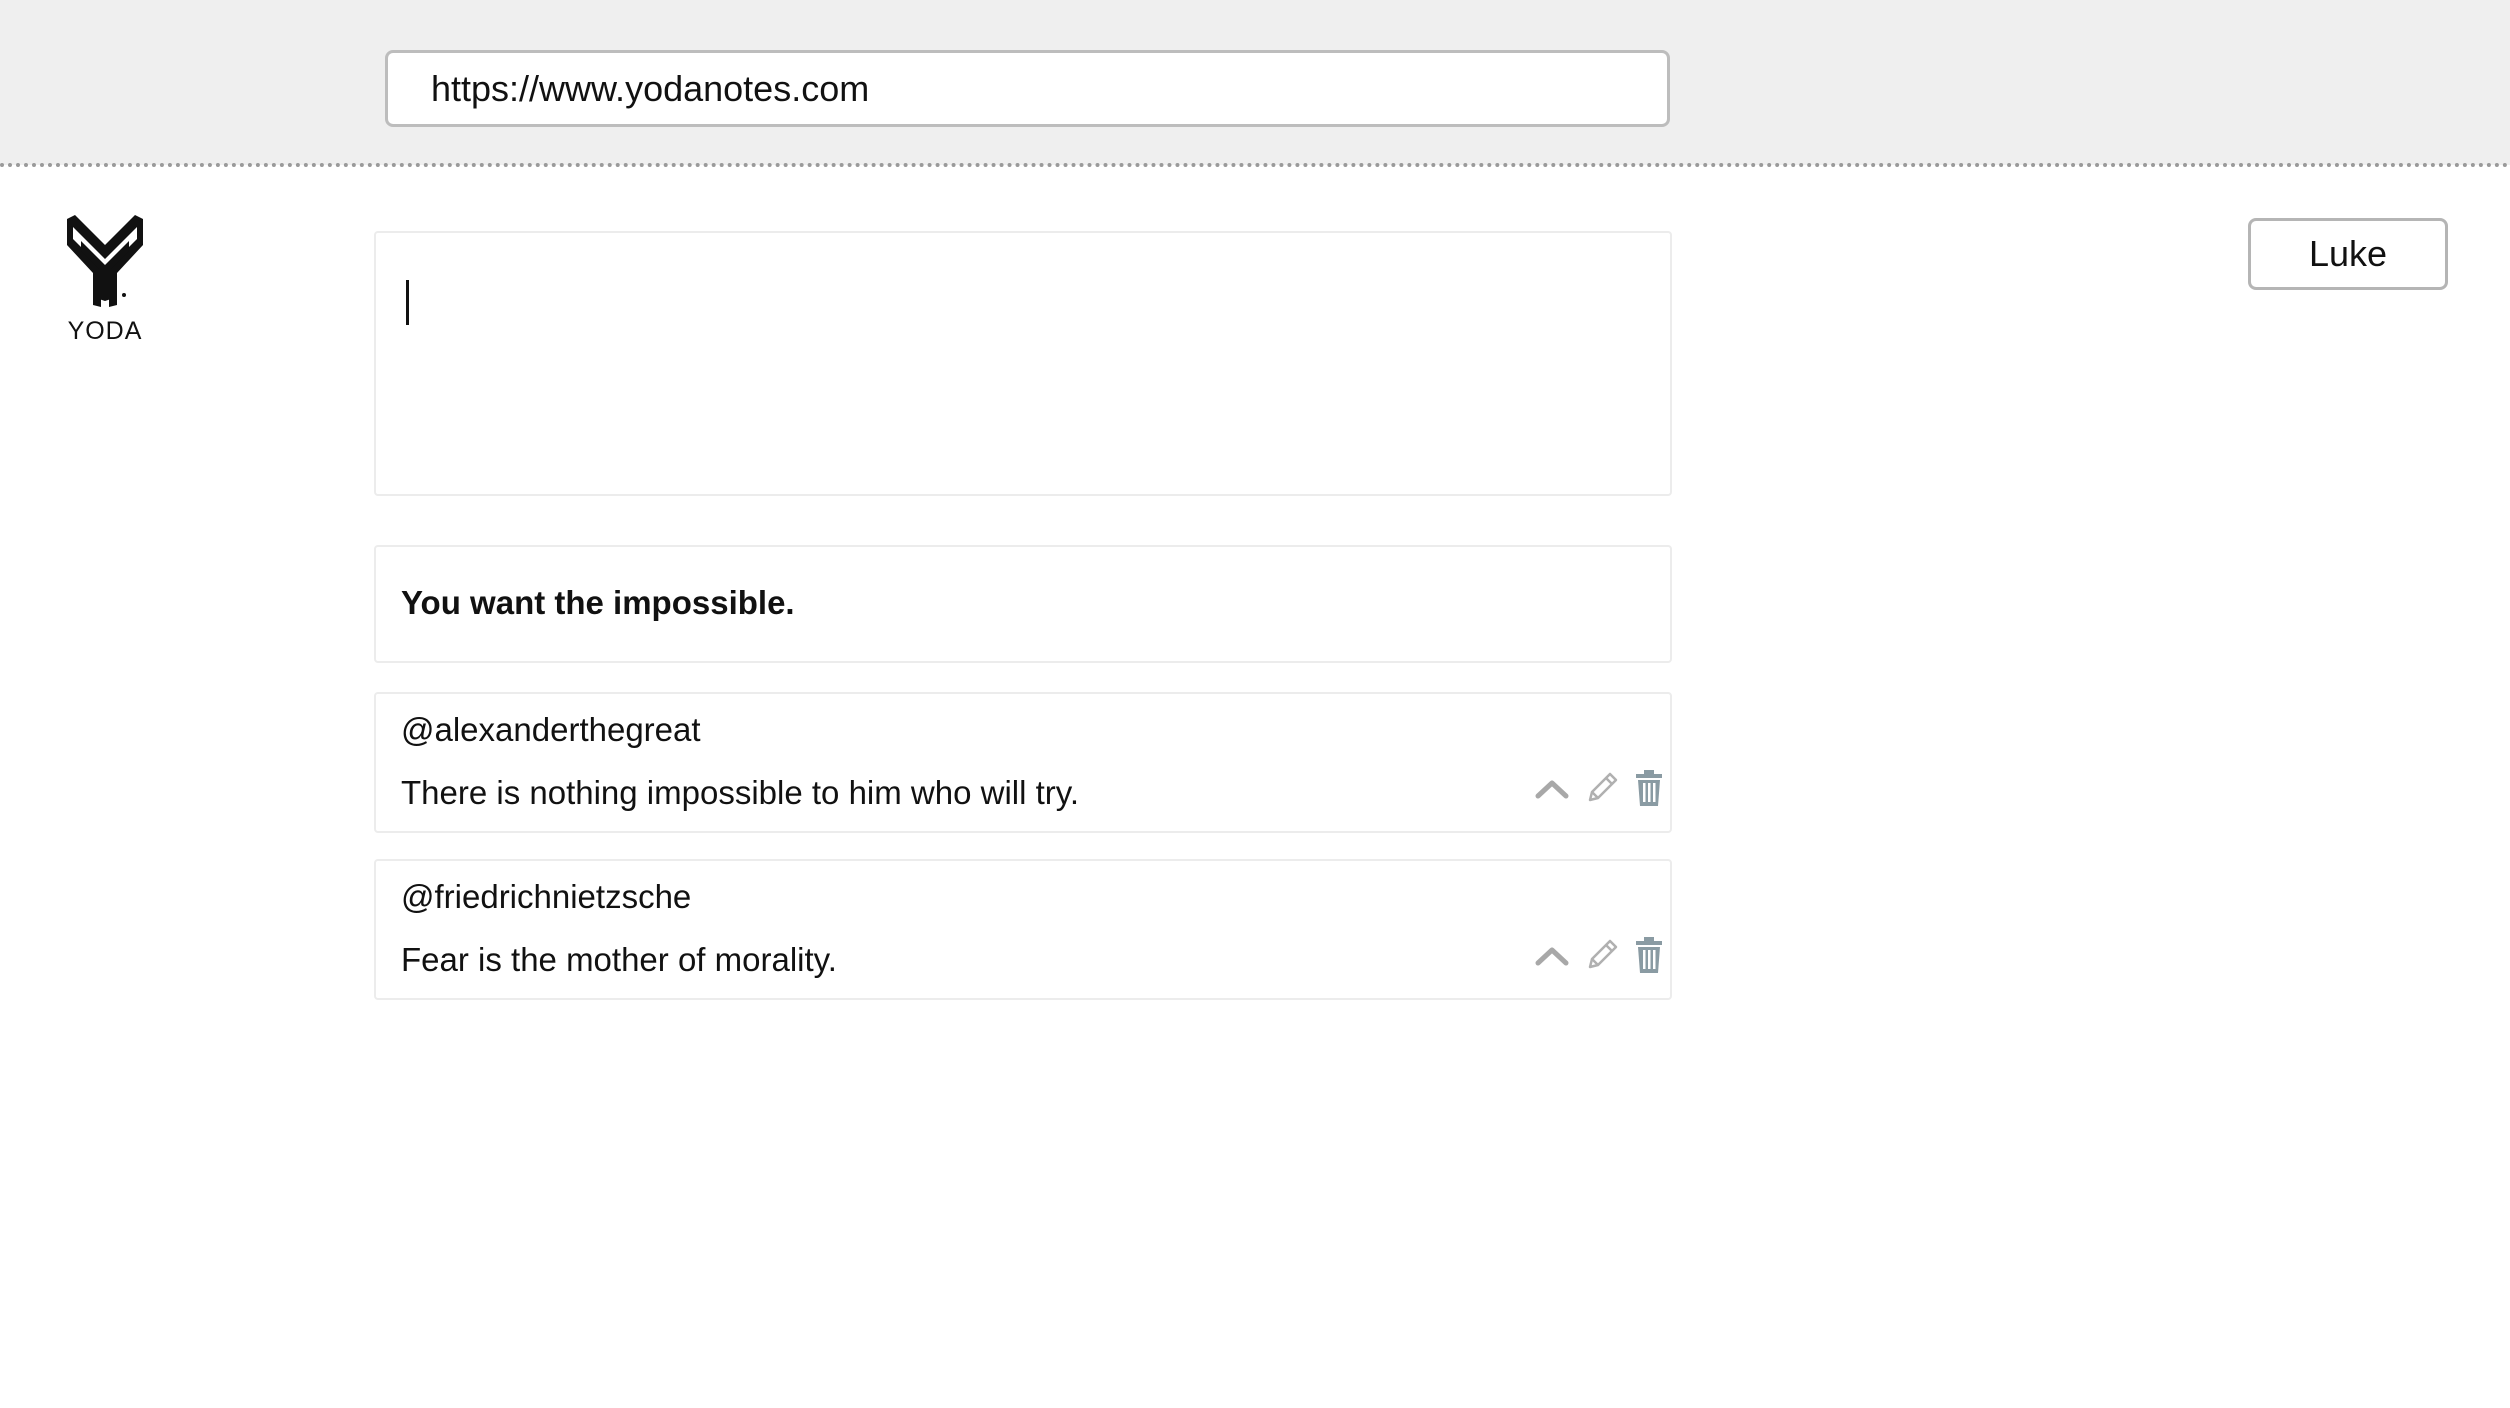 The height and width of the screenshot is (1408, 2510). I want to click on prompt-text: You want the impossible., so click(598, 602).